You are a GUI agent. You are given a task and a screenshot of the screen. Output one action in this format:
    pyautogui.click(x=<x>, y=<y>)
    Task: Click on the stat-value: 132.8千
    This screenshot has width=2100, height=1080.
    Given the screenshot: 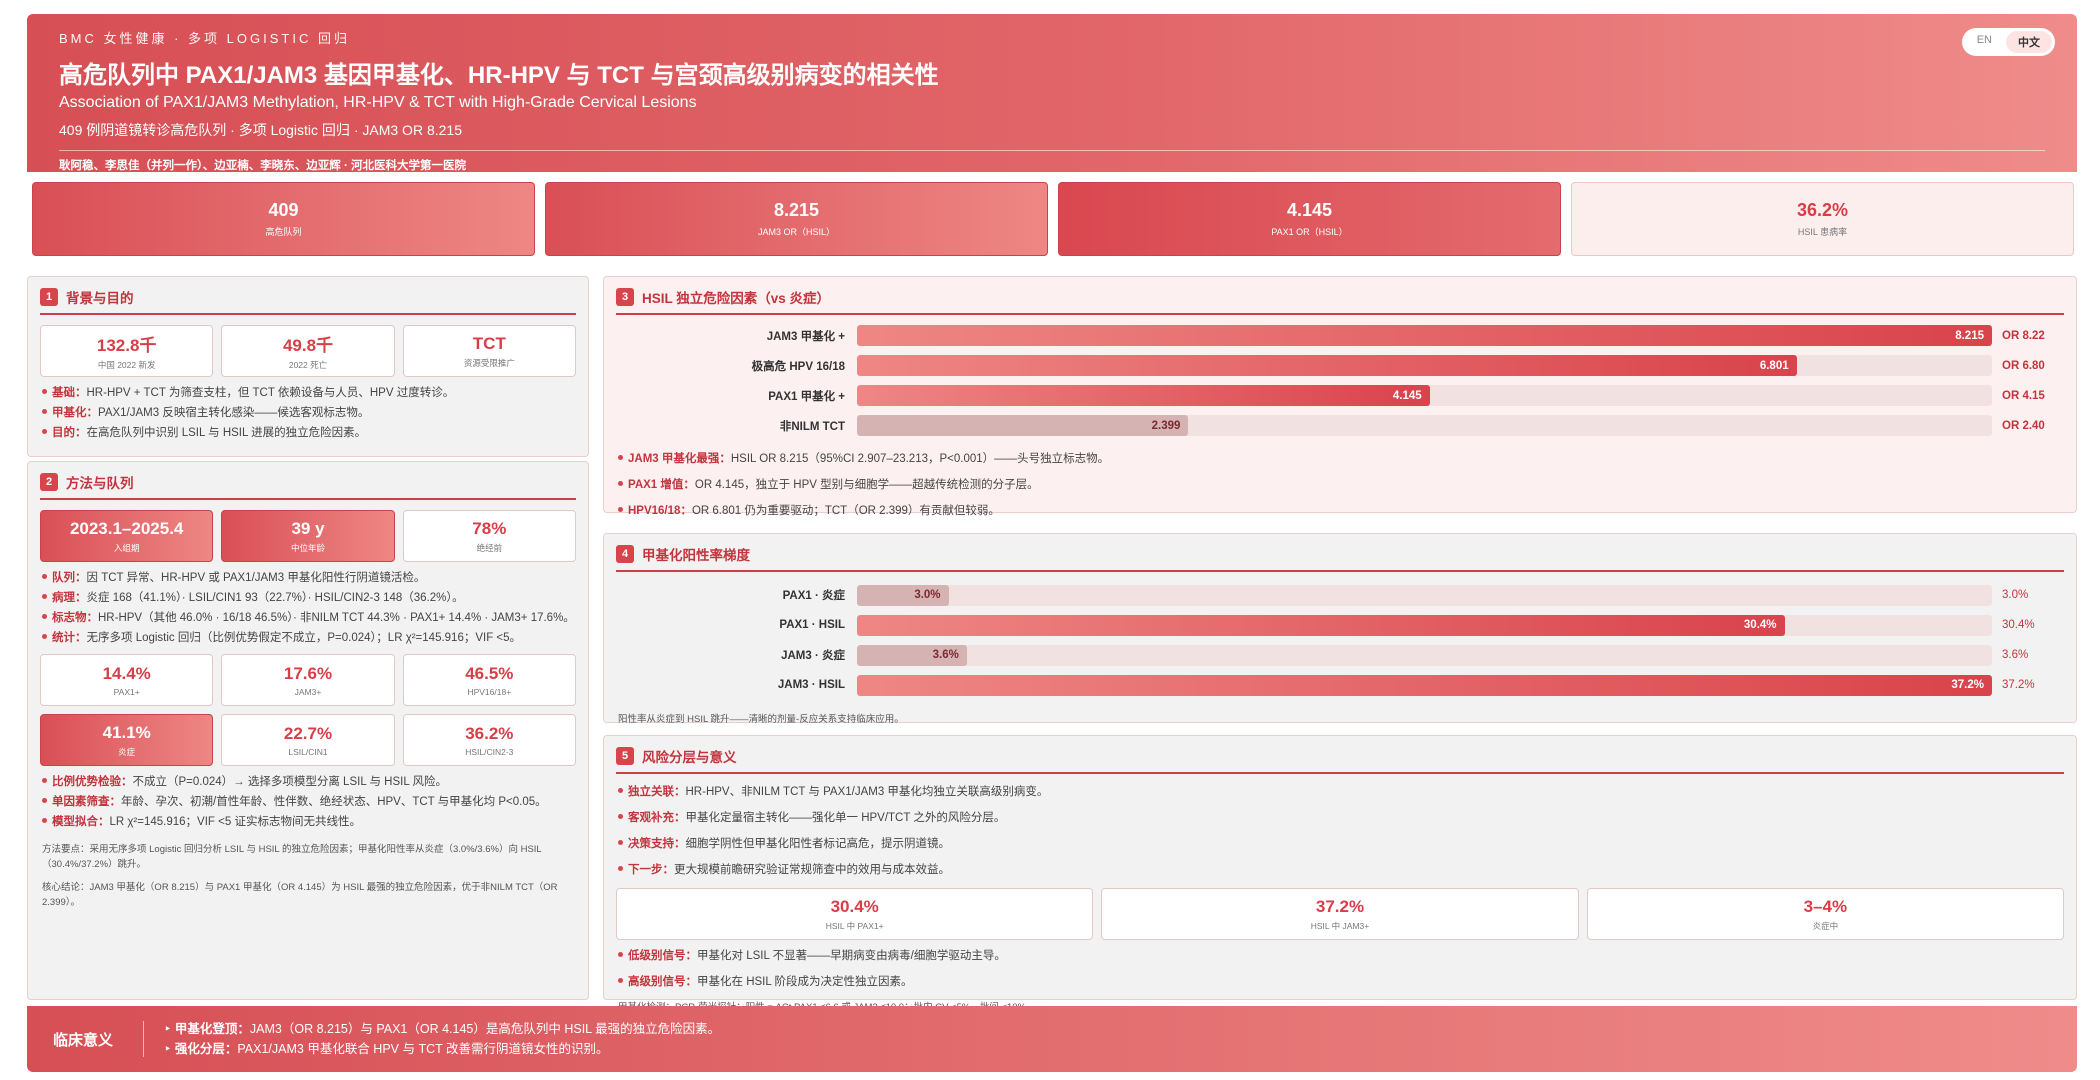 What is the action you would take?
    pyautogui.click(x=126, y=345)
    